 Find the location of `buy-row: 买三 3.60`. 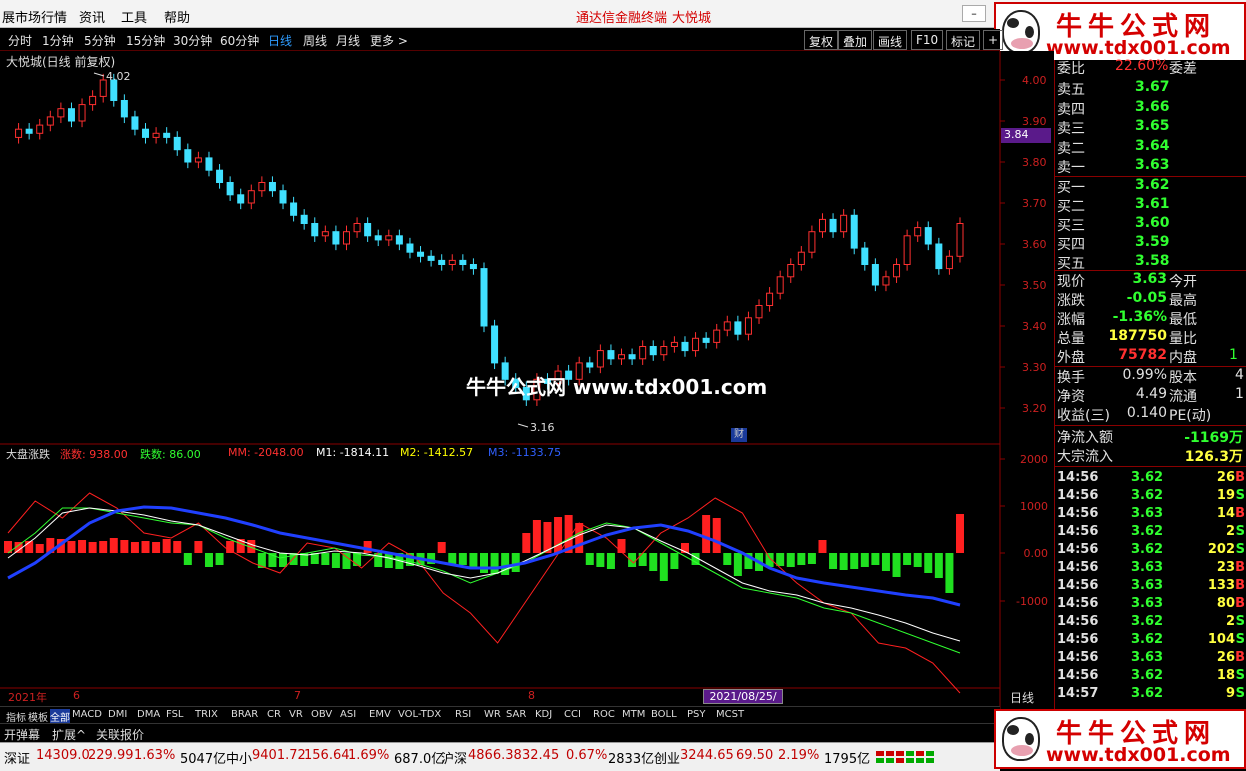

buy-row: 买三 3.60 is located at coordinates (1150, 224).